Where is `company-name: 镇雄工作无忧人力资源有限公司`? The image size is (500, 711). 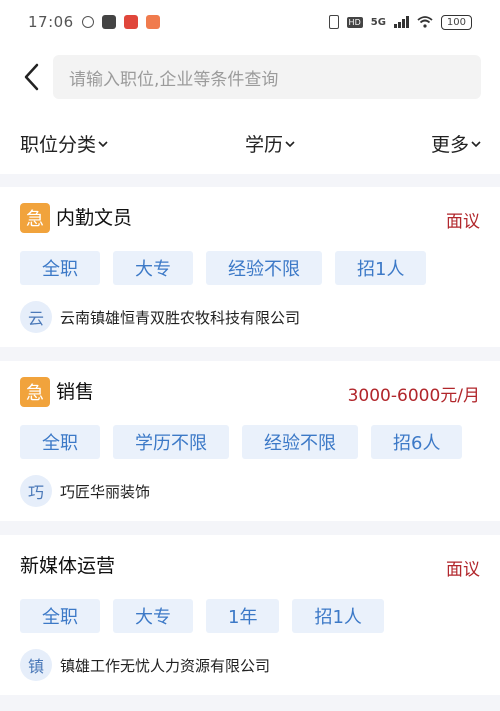 company-name: 镇雄工作无忧人力资源有限公司 is located at coordinates (165, 665).